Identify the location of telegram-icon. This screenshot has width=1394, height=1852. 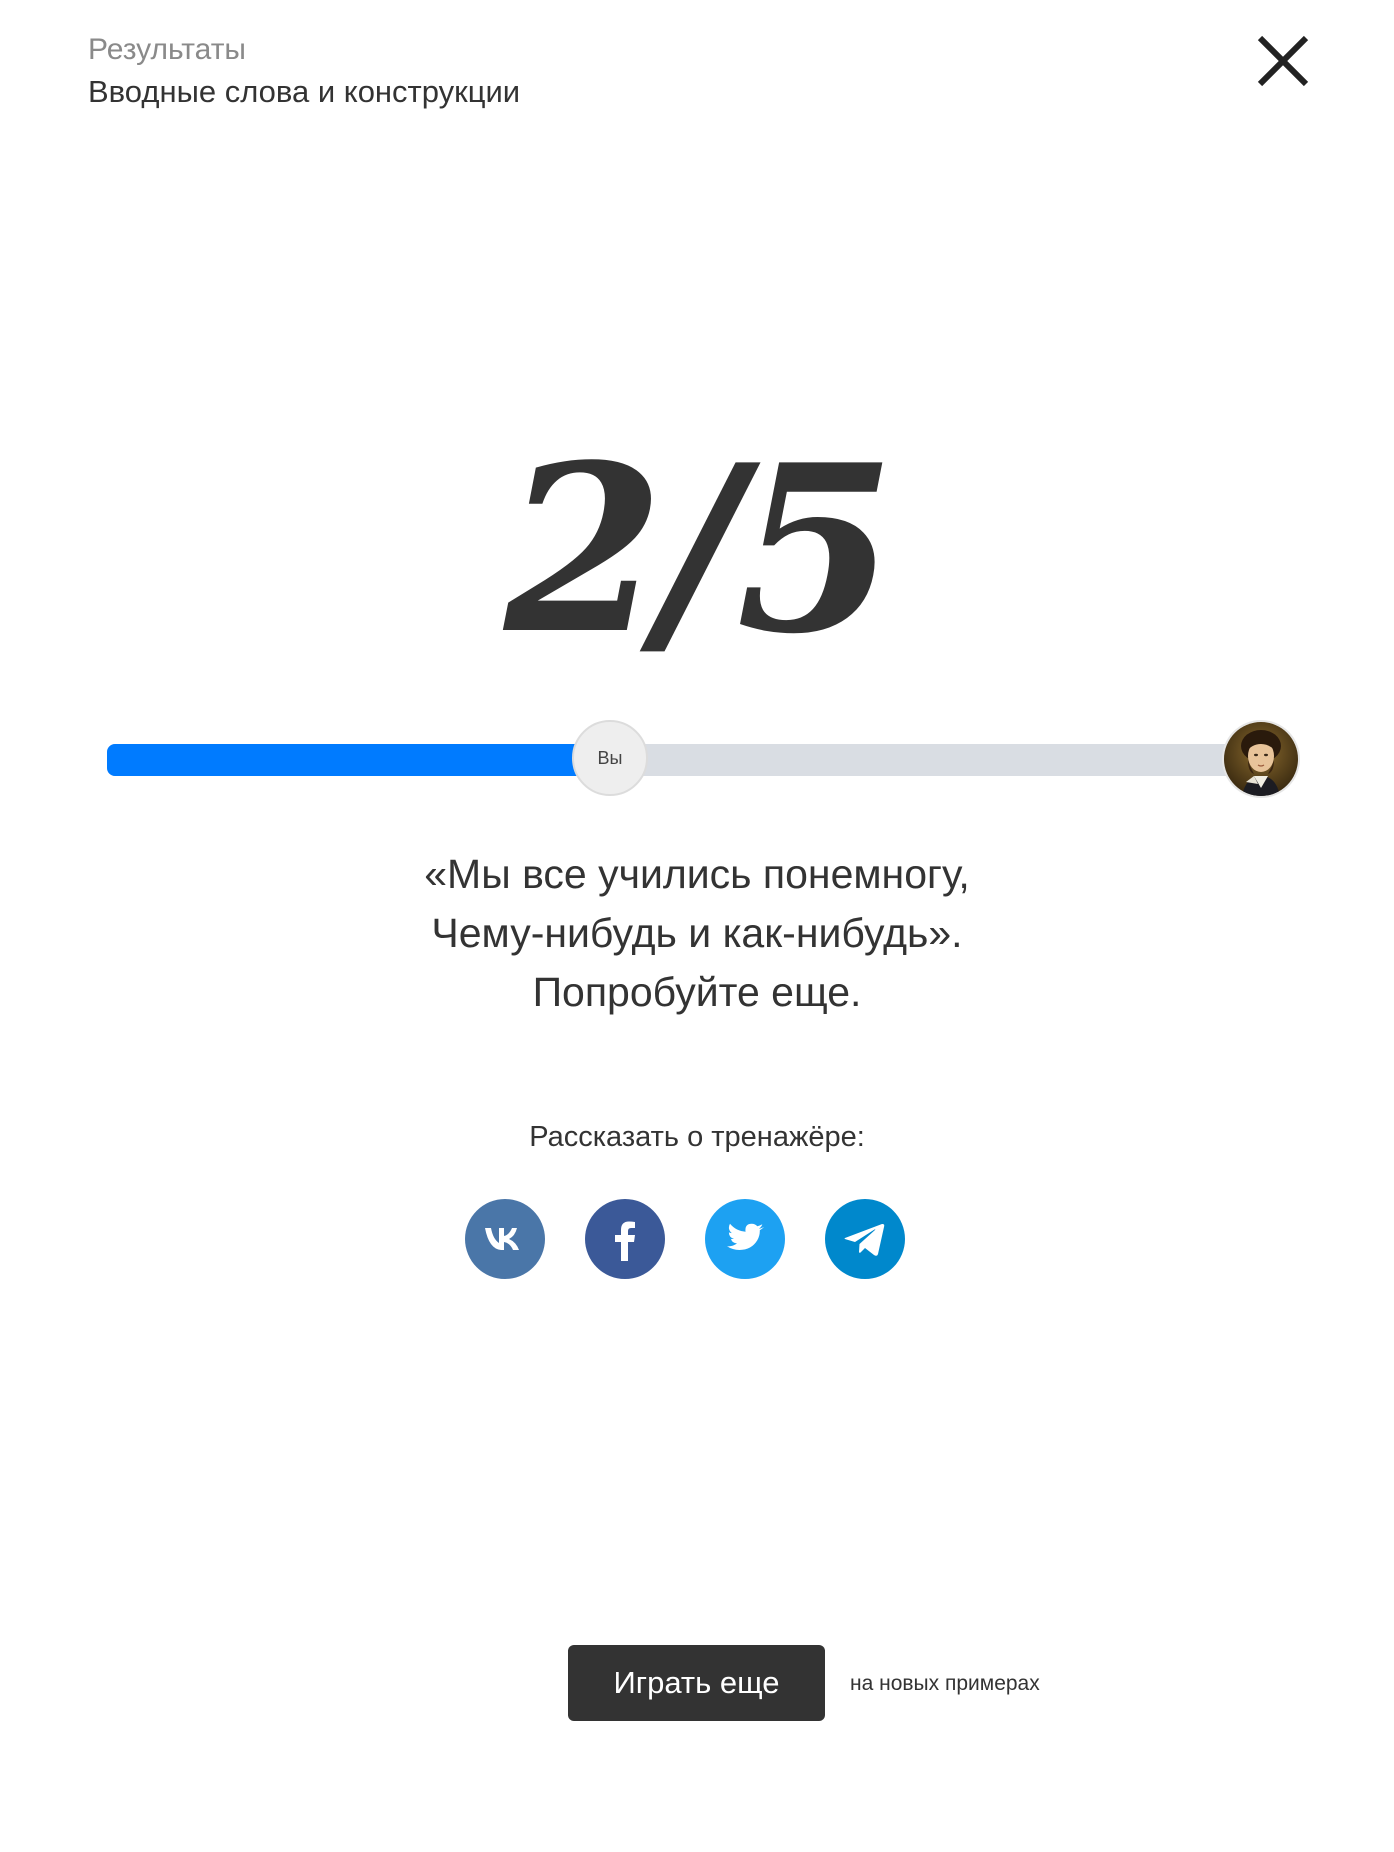
(865, 1239).